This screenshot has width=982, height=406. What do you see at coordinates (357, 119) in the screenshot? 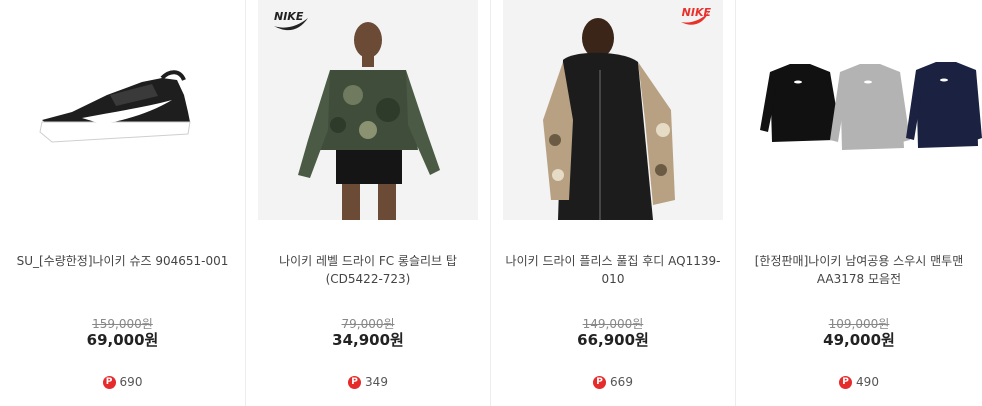
I see `model-camo-top-image` at bounding box center [357, 119].